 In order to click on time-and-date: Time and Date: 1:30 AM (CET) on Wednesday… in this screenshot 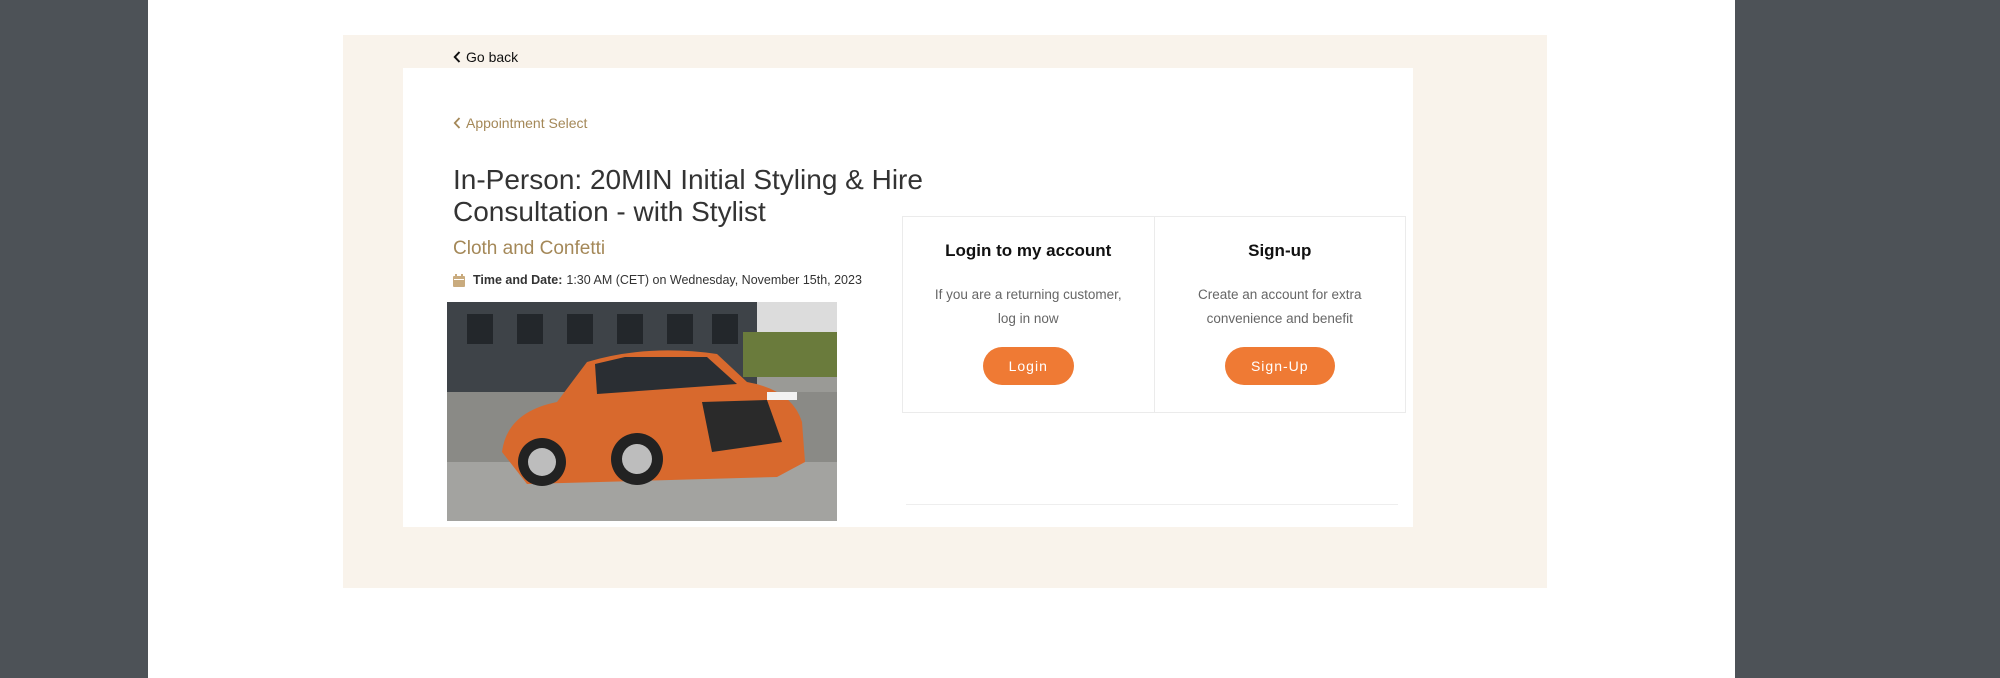, I will do `click(657, 280)`.